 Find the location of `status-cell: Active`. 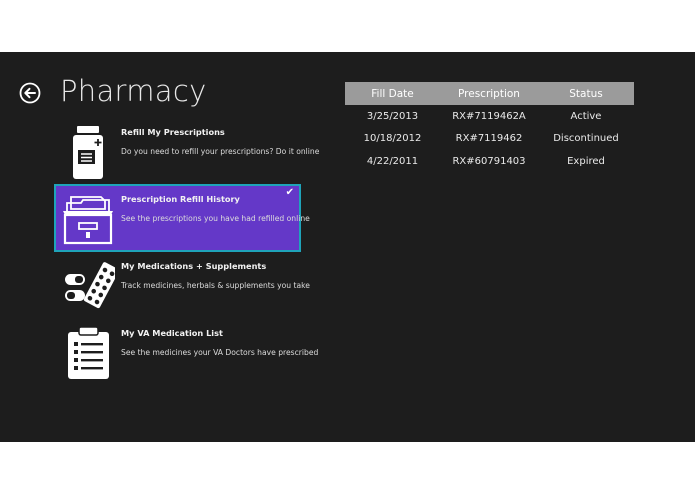

status-cell: Active is located at coordinates (586, 116).